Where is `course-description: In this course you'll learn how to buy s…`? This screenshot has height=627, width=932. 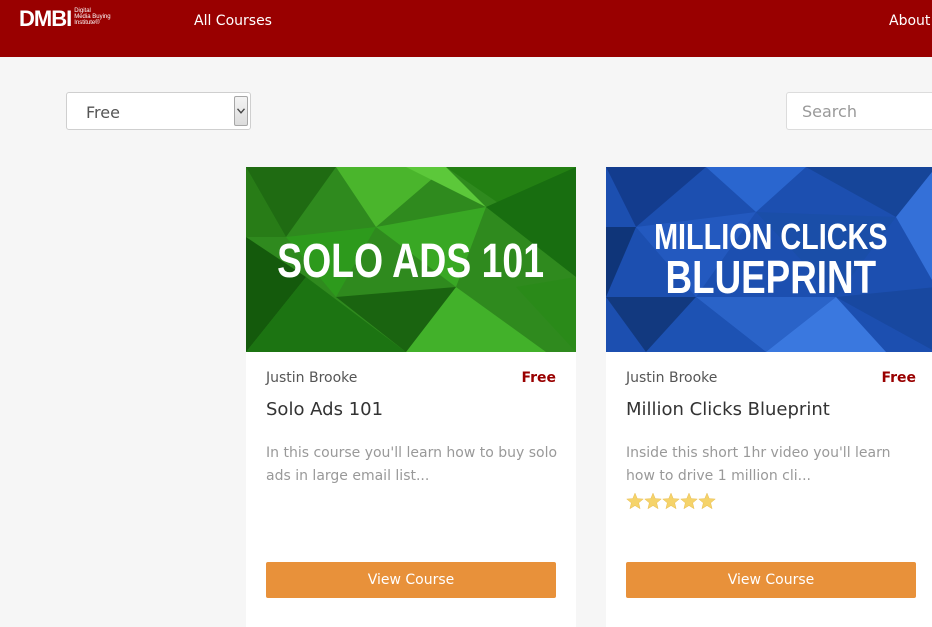 course-description: In this course you'll learn how to buy s… is located at coordinates (412, 464).